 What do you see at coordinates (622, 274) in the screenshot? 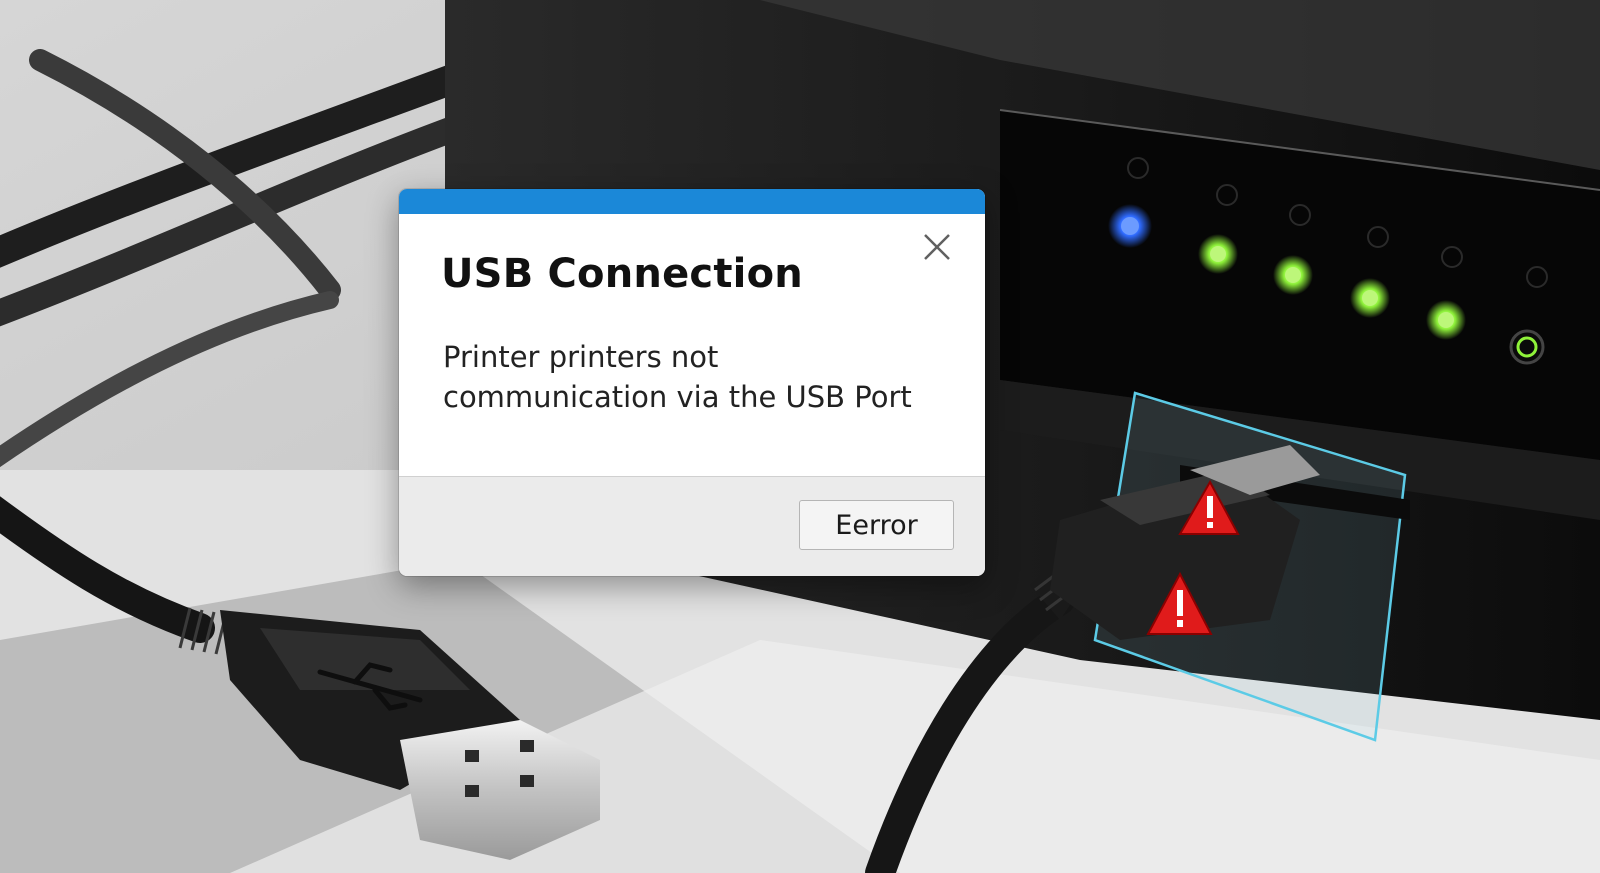
I see `dialog-title: USB Connection` at bounding box center [622, 274].